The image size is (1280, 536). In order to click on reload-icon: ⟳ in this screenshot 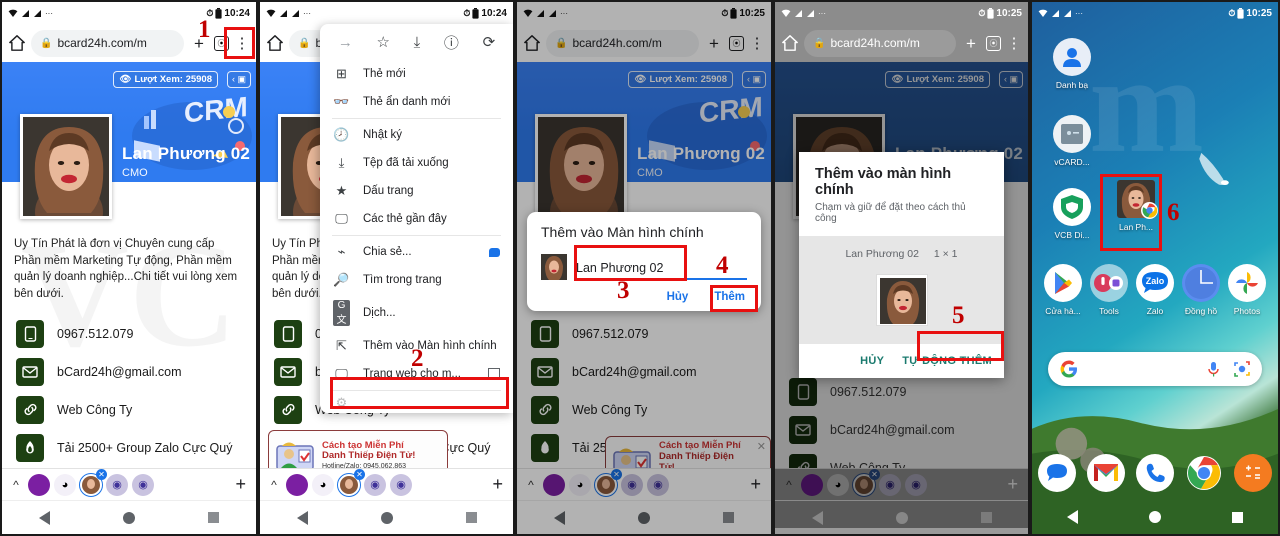, I will do `click(489, 42)`.